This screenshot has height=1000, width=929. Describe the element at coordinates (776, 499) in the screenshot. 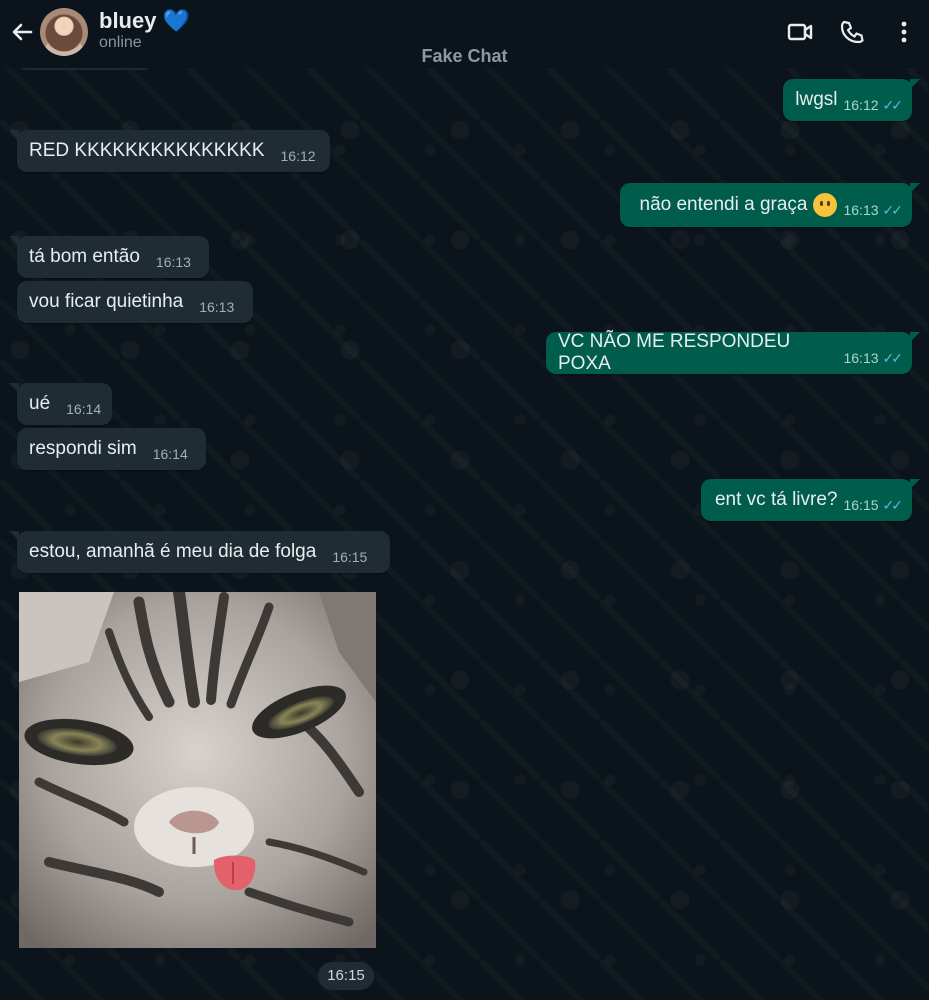

I see `message-text: ent vc tá livre?` at that location.